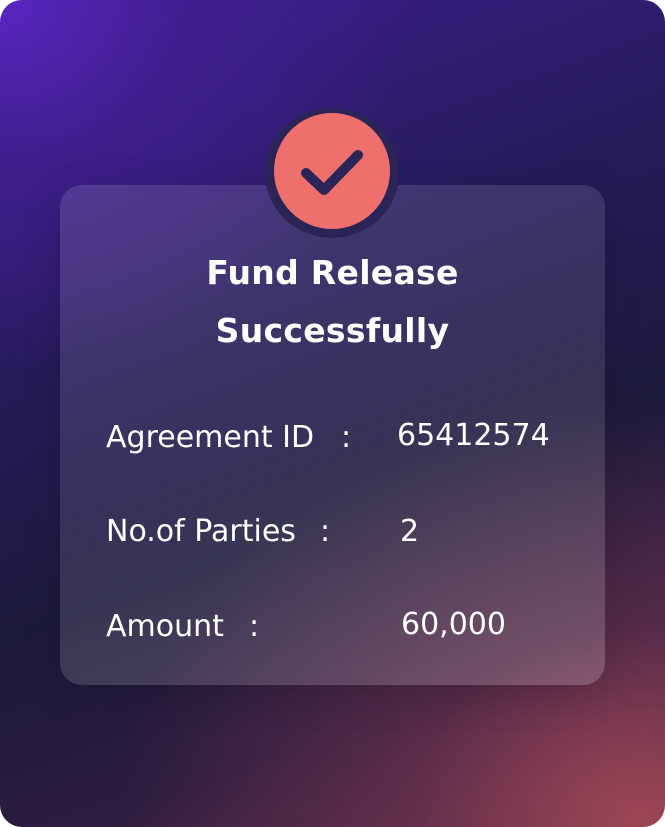  What do you see at coordinates (410, 531) in the screenshot?
I see `parties-value: 2` at bounding box center [410, 531].